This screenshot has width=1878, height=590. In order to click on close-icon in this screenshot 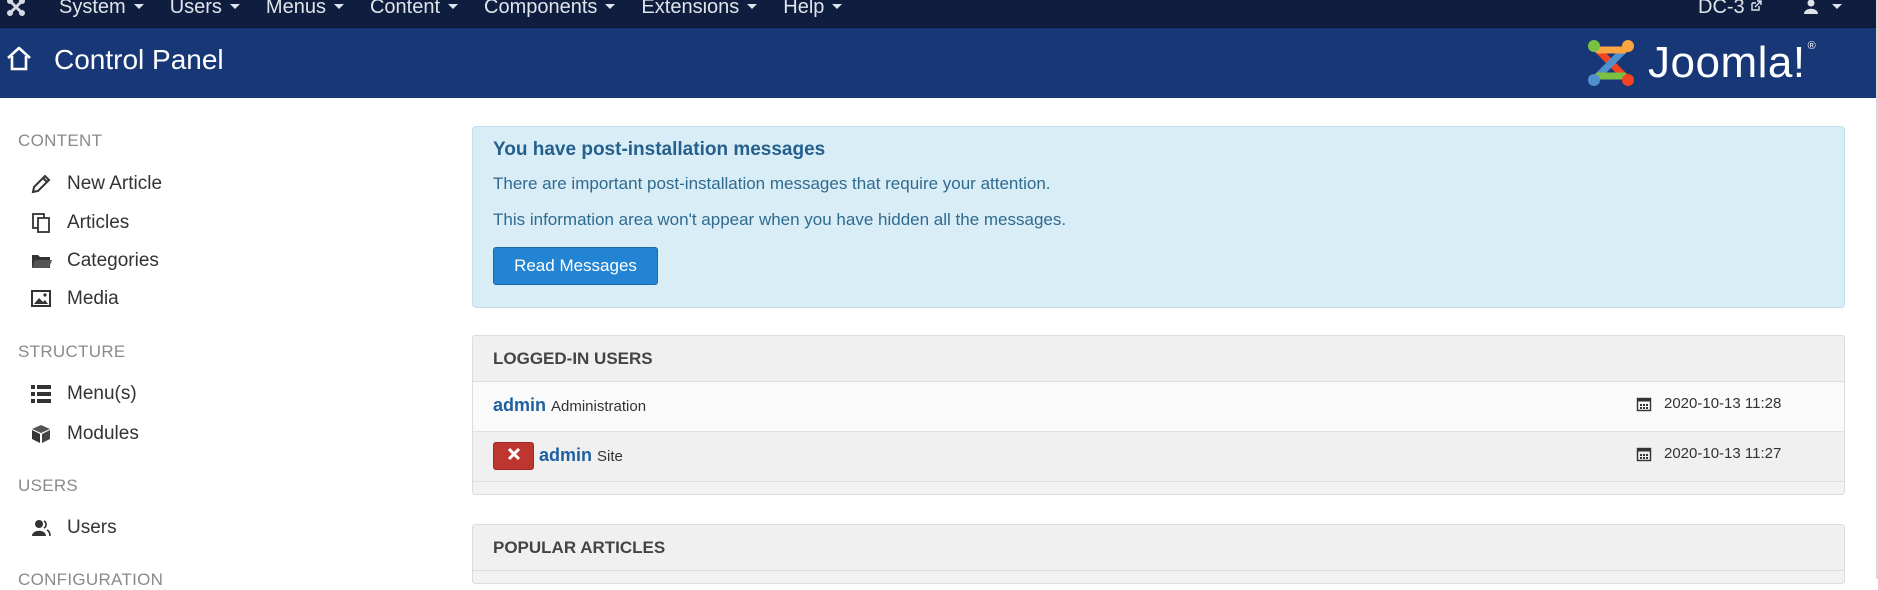, I will do `click(514, 456)`.